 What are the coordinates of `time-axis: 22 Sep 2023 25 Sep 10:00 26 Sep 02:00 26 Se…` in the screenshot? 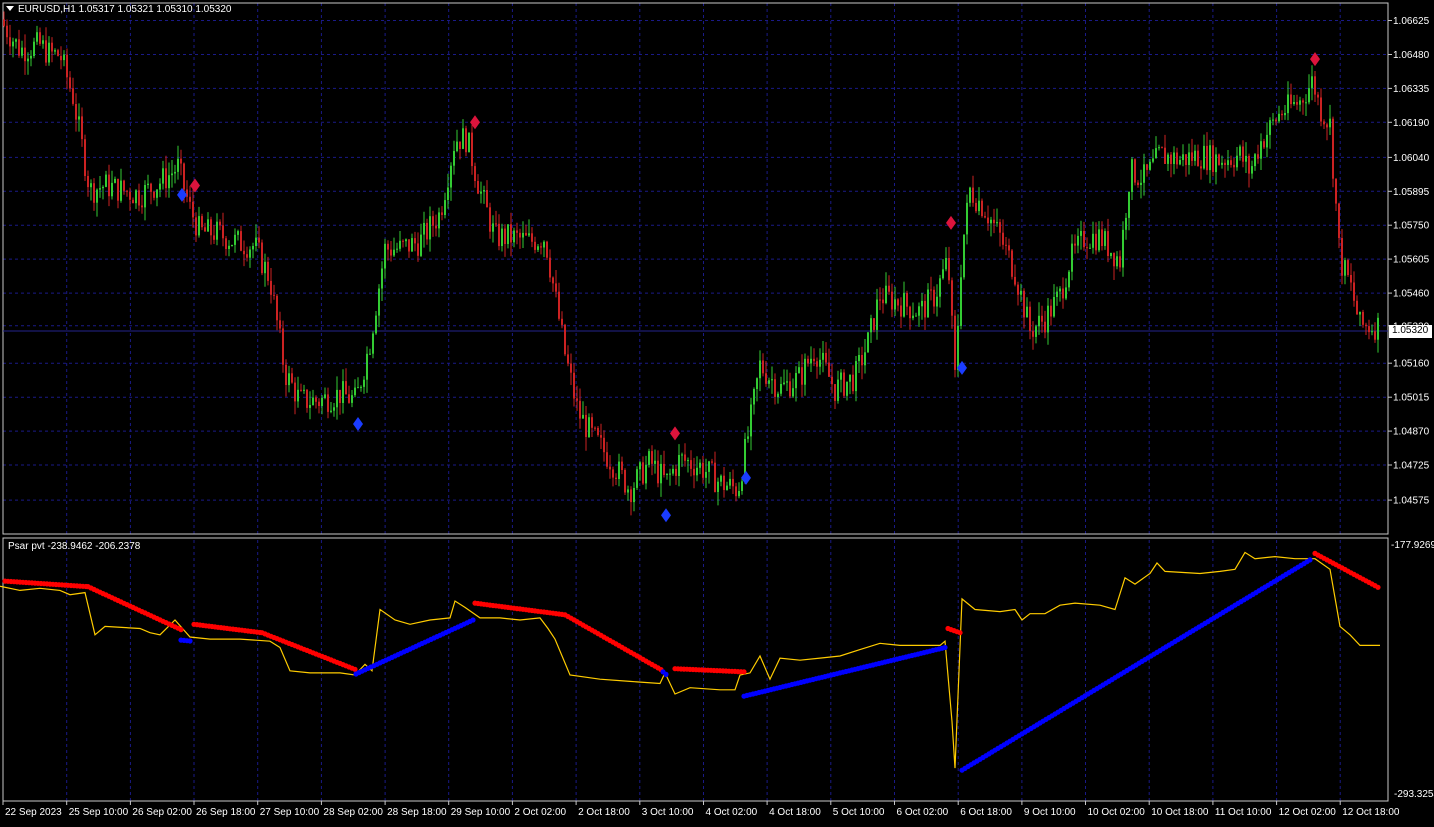 It's located at (701, 809).